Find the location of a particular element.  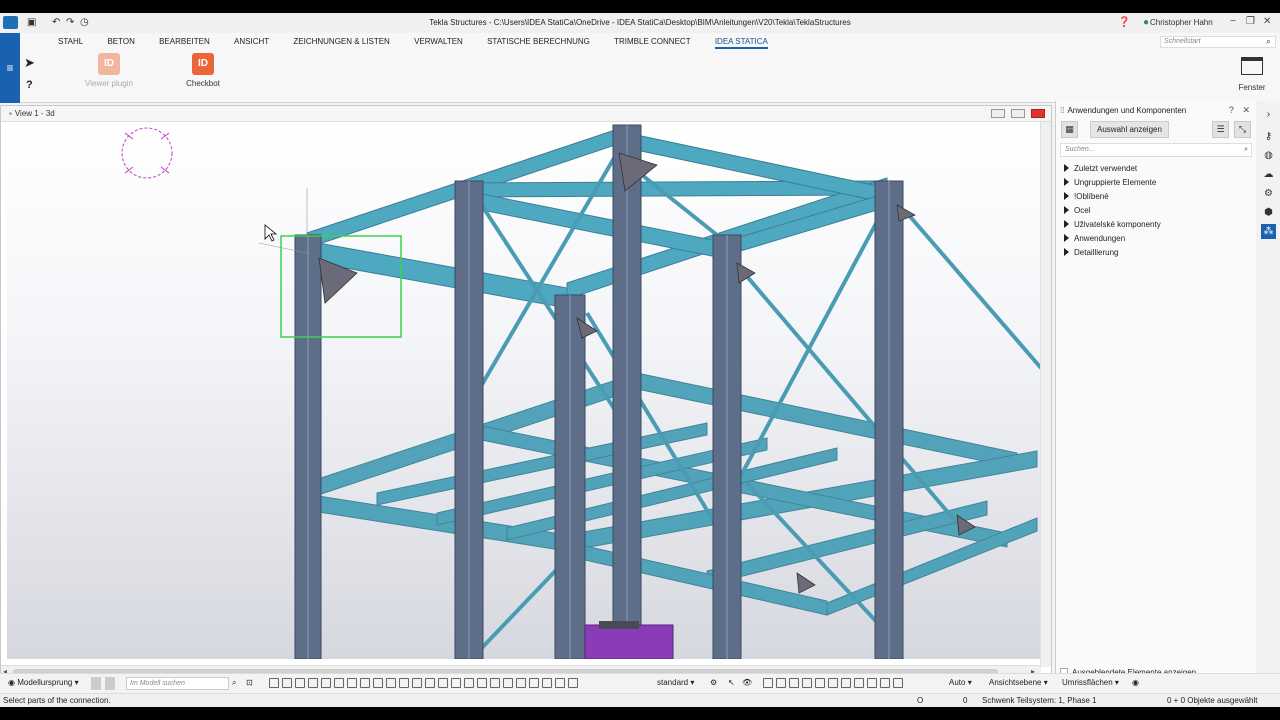

select-groups-icon is located at coordinates (560, 683).